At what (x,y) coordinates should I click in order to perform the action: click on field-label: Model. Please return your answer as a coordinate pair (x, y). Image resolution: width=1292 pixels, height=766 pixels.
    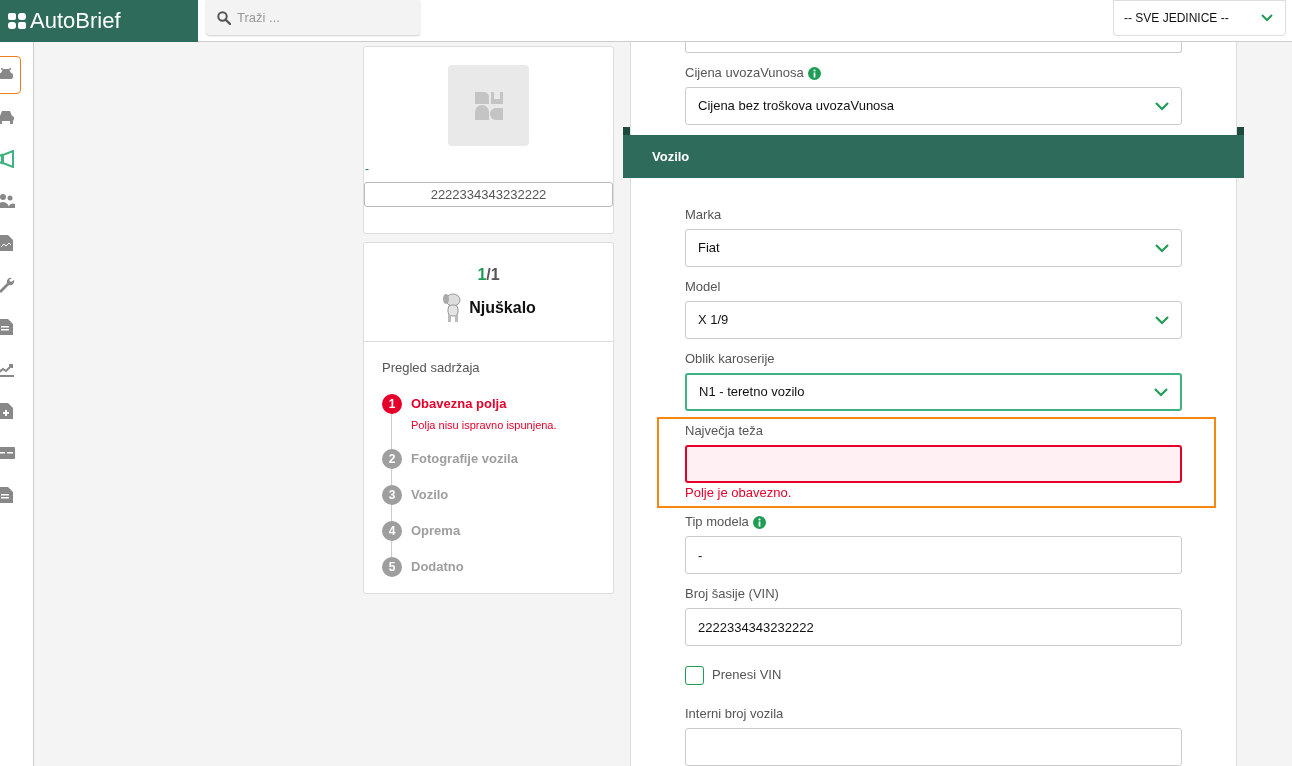
    Looking at the image, I should click on (703, 287).